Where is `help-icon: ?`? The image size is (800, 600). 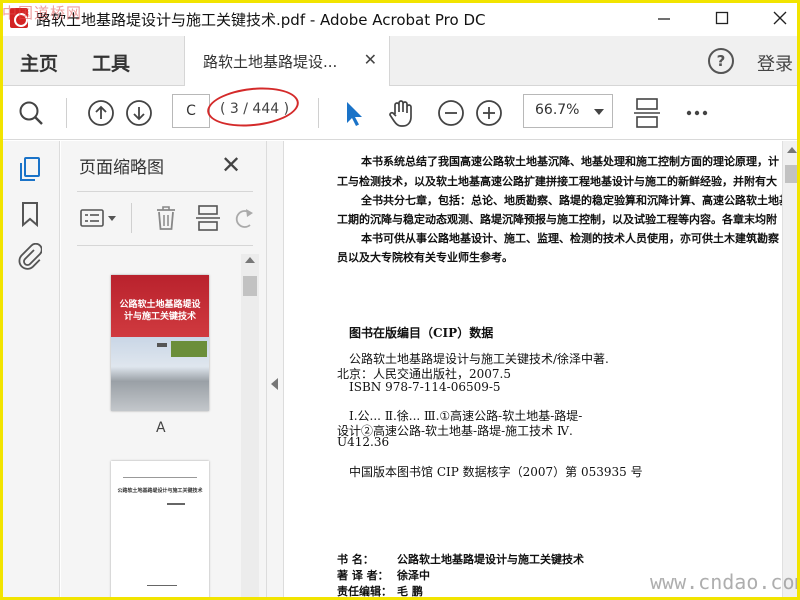
help-icon: ? is located at coordinates (721, 61).